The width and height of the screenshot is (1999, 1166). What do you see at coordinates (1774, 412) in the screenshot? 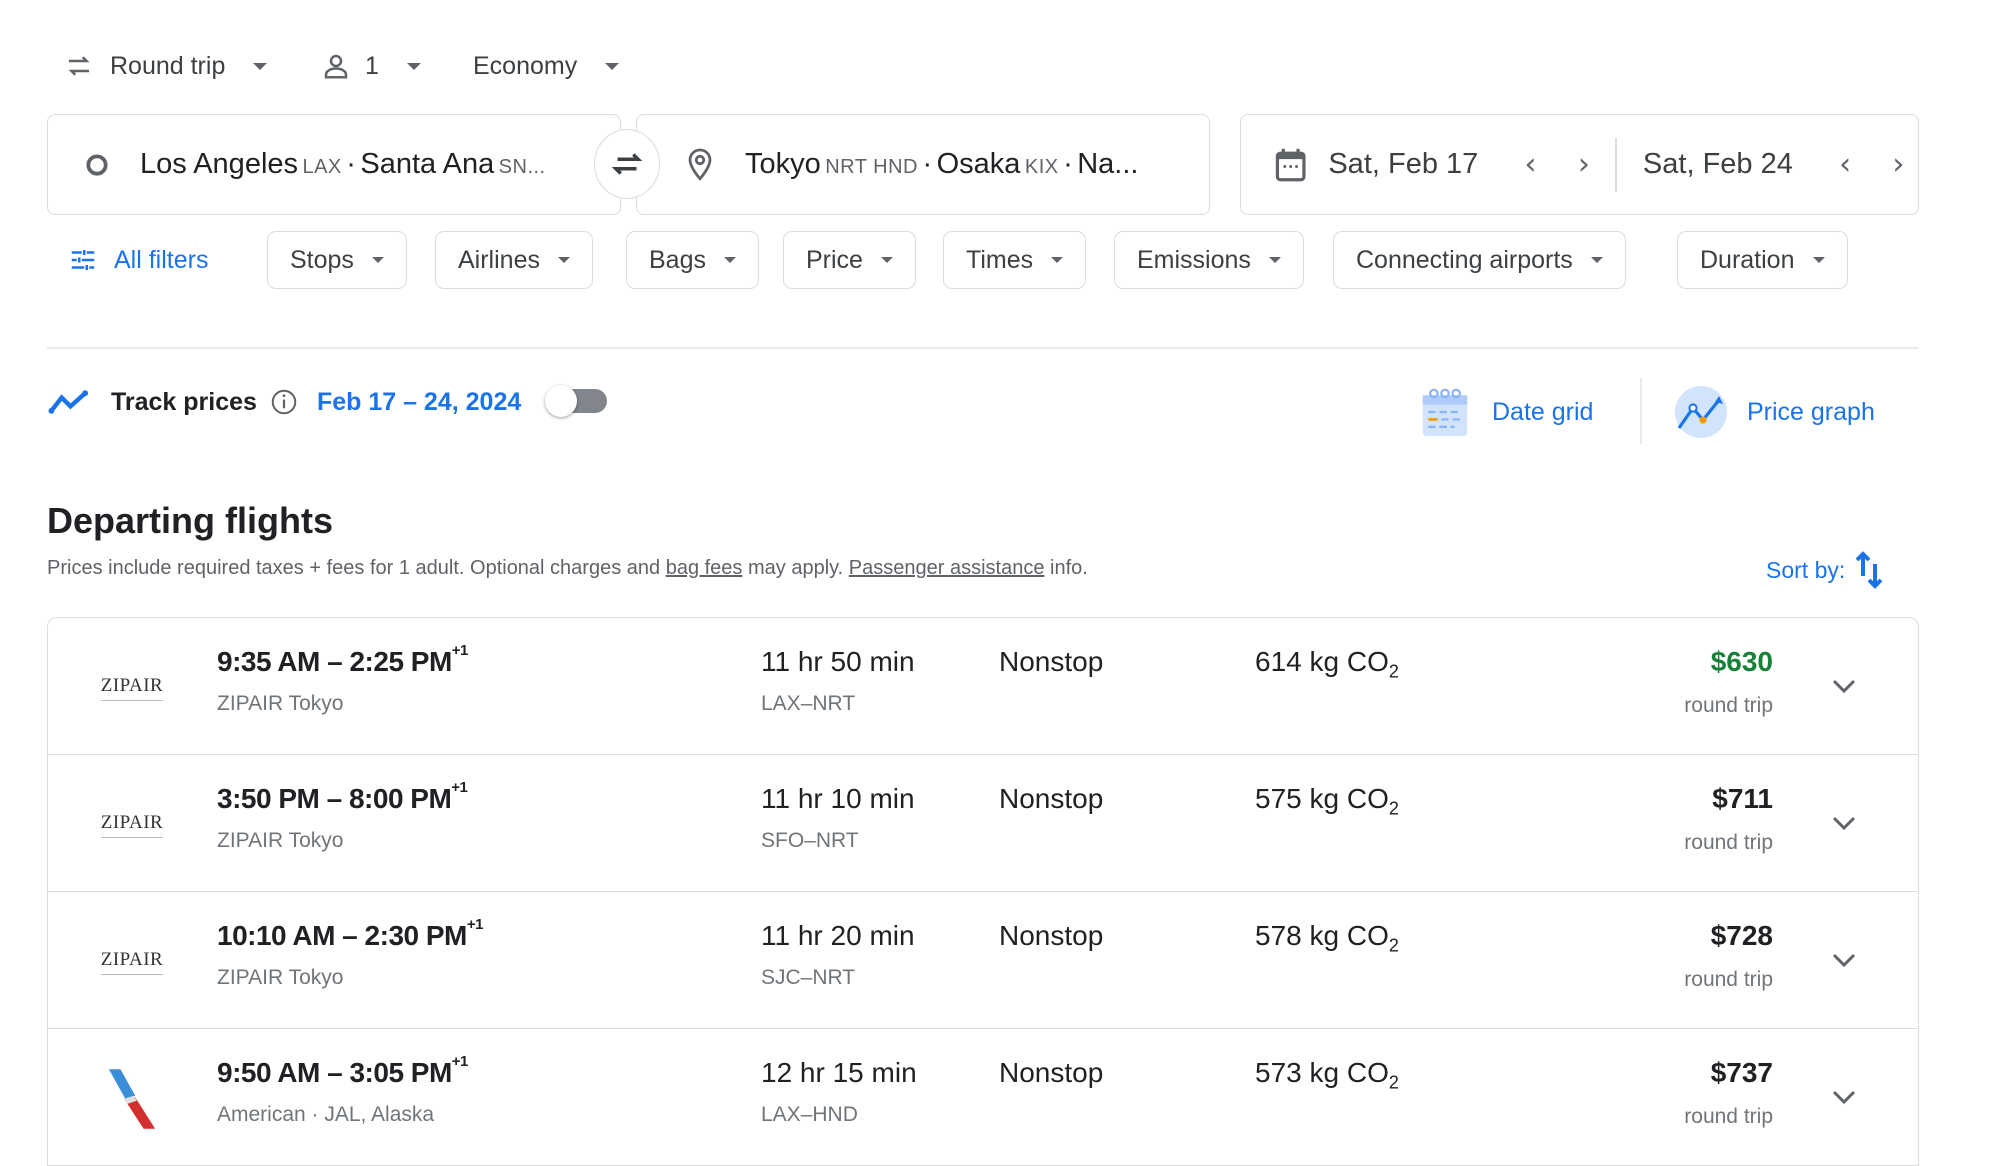
I see `price-graph-button: Price graph` at bounding box center [1774, 412].